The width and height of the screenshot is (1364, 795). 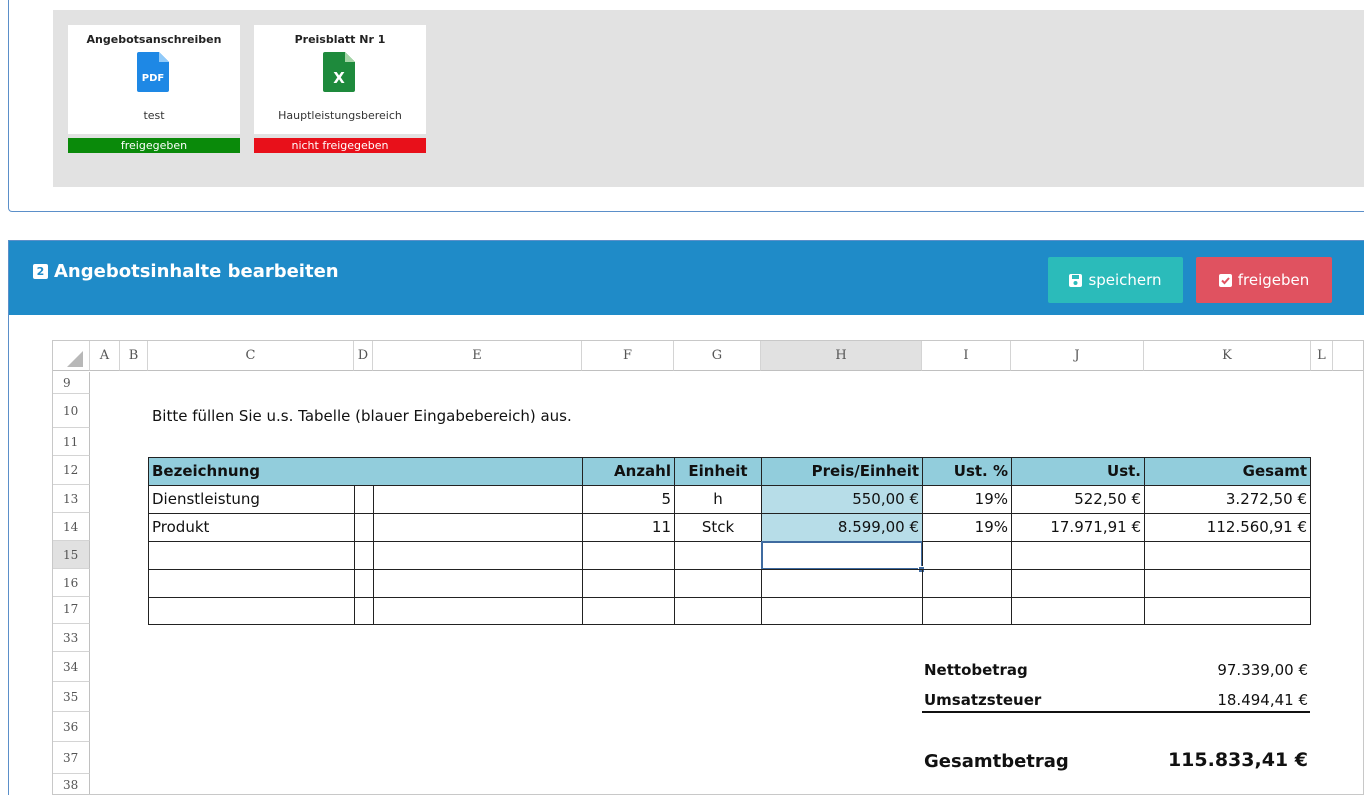 What do you see at coordinates (134, 356) in the screenshot?
I see `column-header-b: B` at bounding box center [134, 356].